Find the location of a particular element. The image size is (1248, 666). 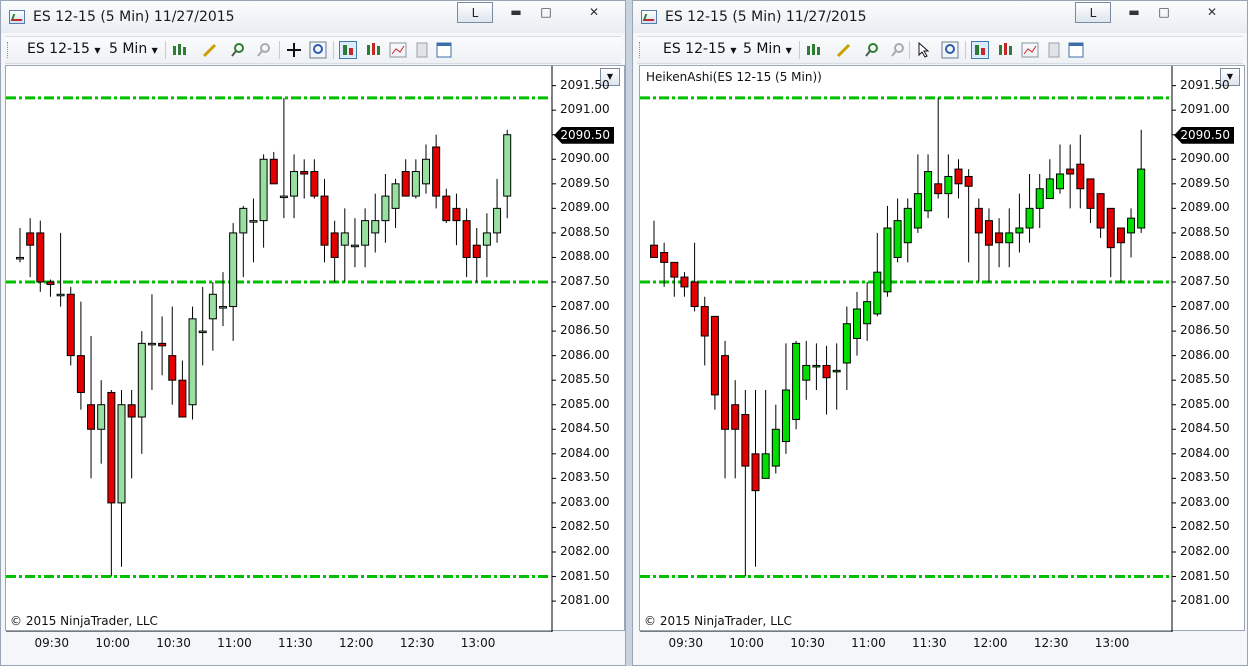

properties-icon is located at coordinates (444, 50).